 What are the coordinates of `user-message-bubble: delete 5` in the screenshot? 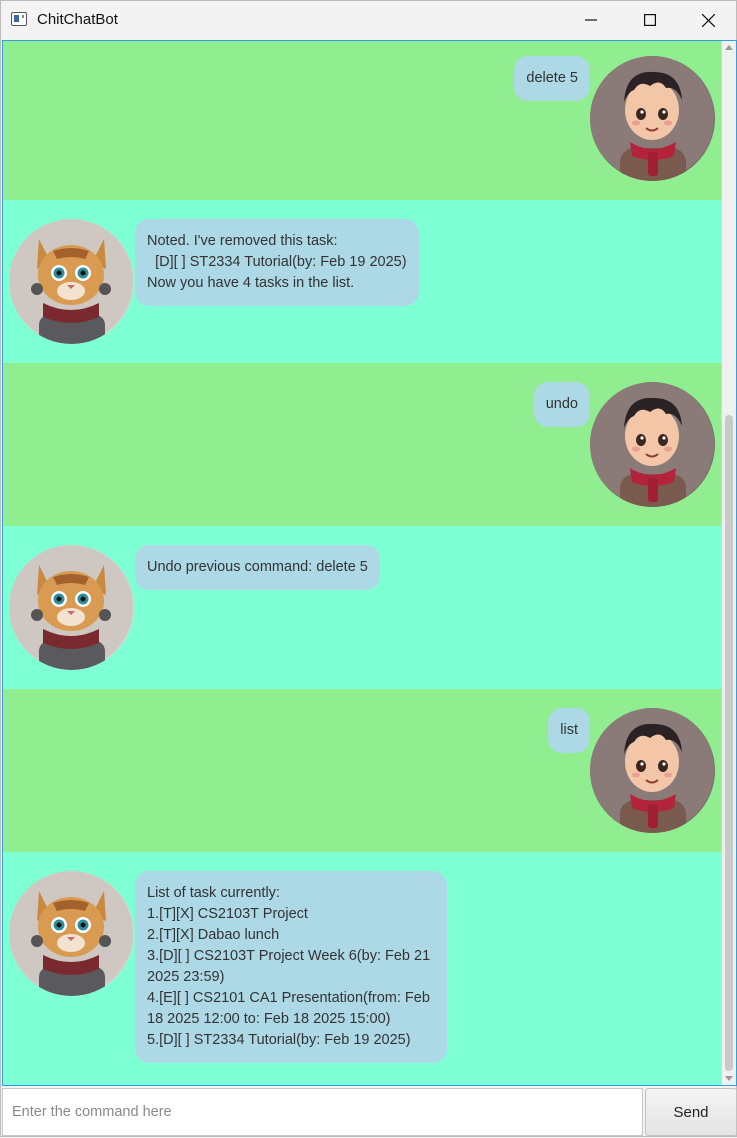 It's located at (552, 78).